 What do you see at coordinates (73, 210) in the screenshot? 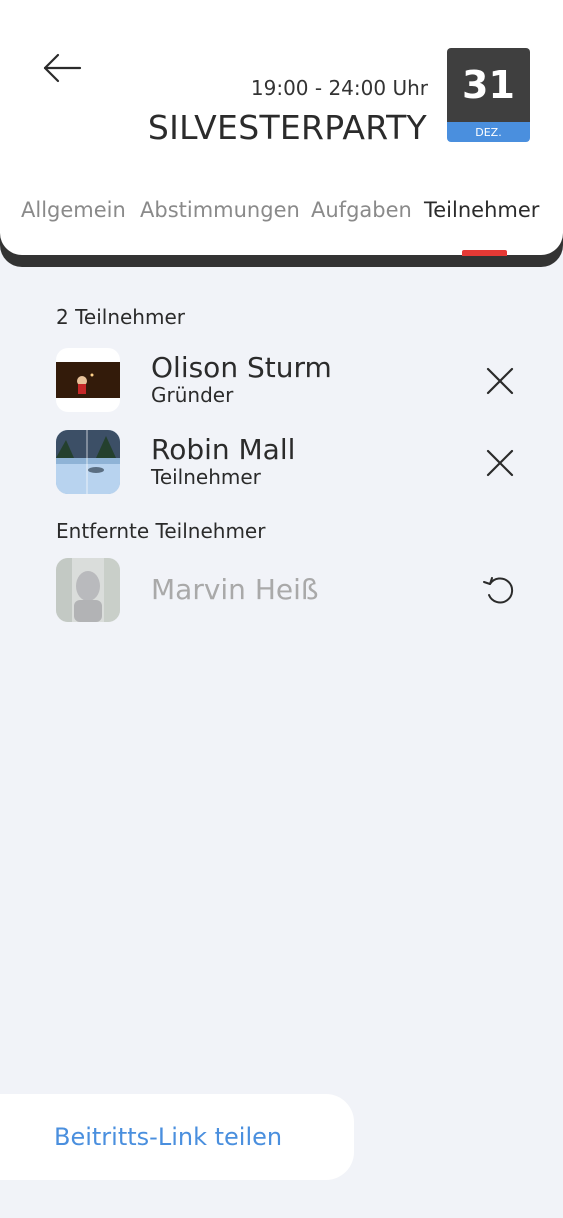
I see `tab-allgemein: Allgemein` at bounding box center [73, 210].